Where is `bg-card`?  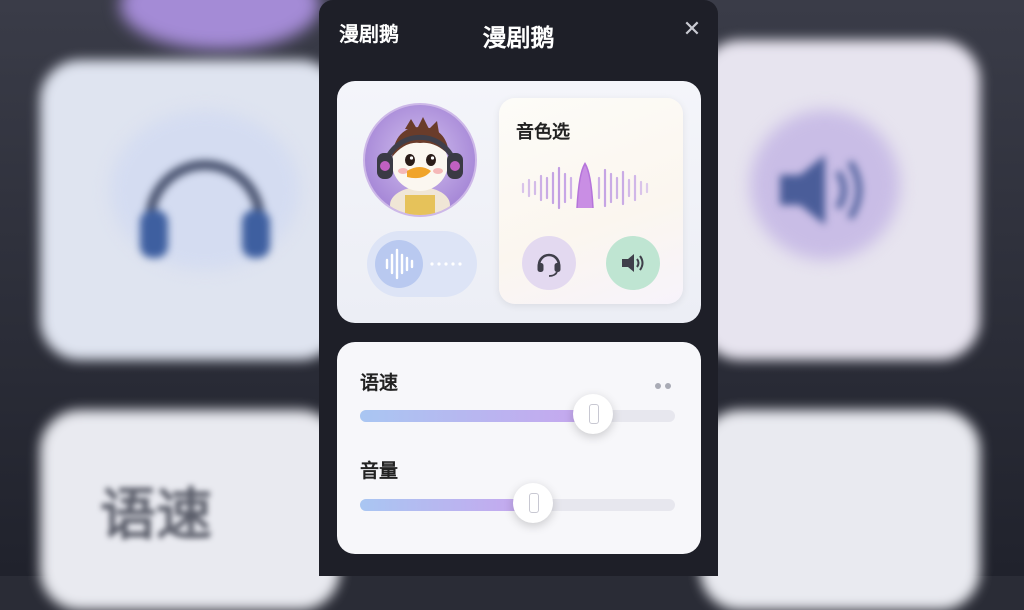 bg-card is located at coordinates (840, 510).